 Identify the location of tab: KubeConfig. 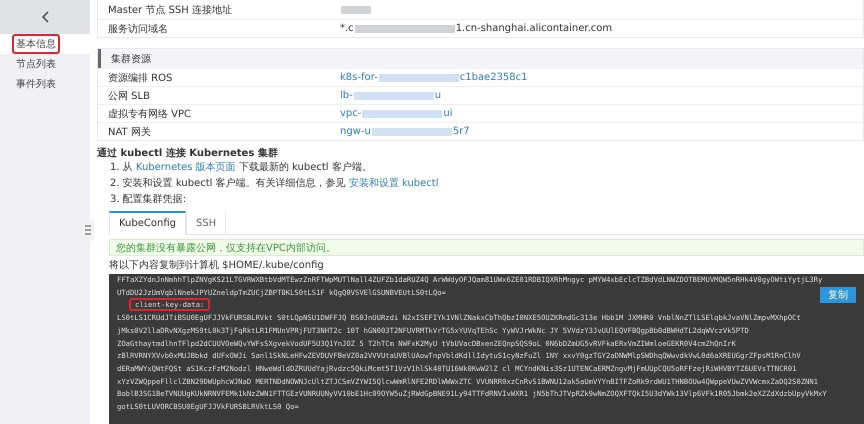
(147, 223).